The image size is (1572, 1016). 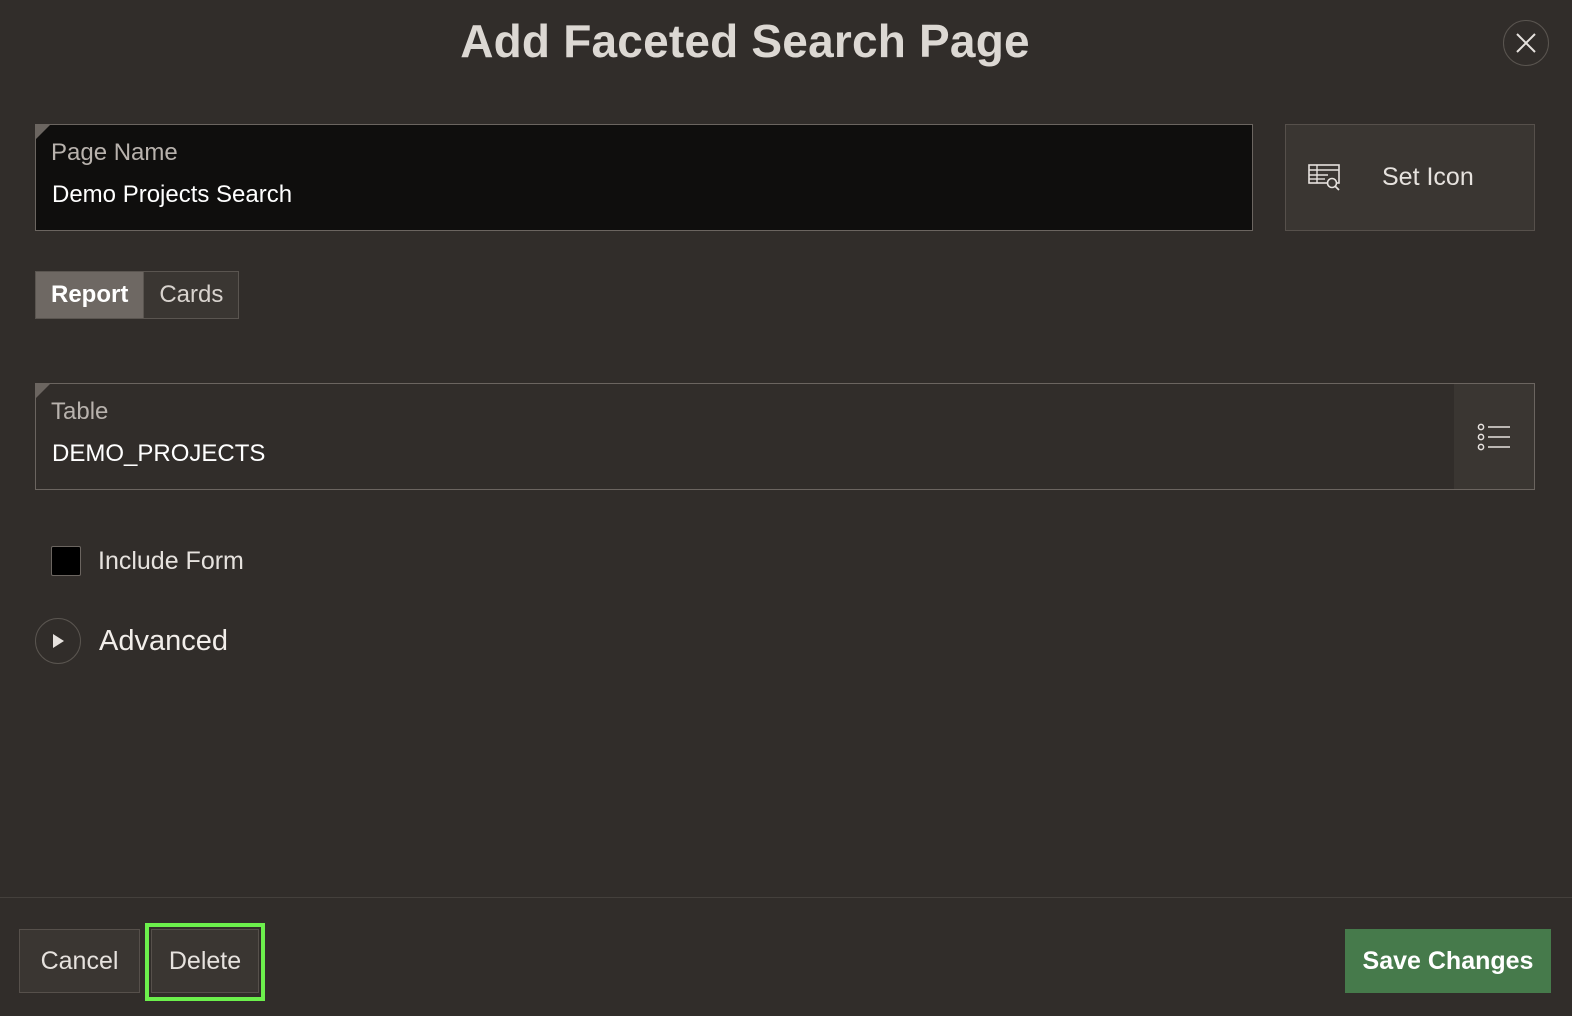 I want to click on table-input: DEMO_PROJECTS, so click(x=158, y=454).